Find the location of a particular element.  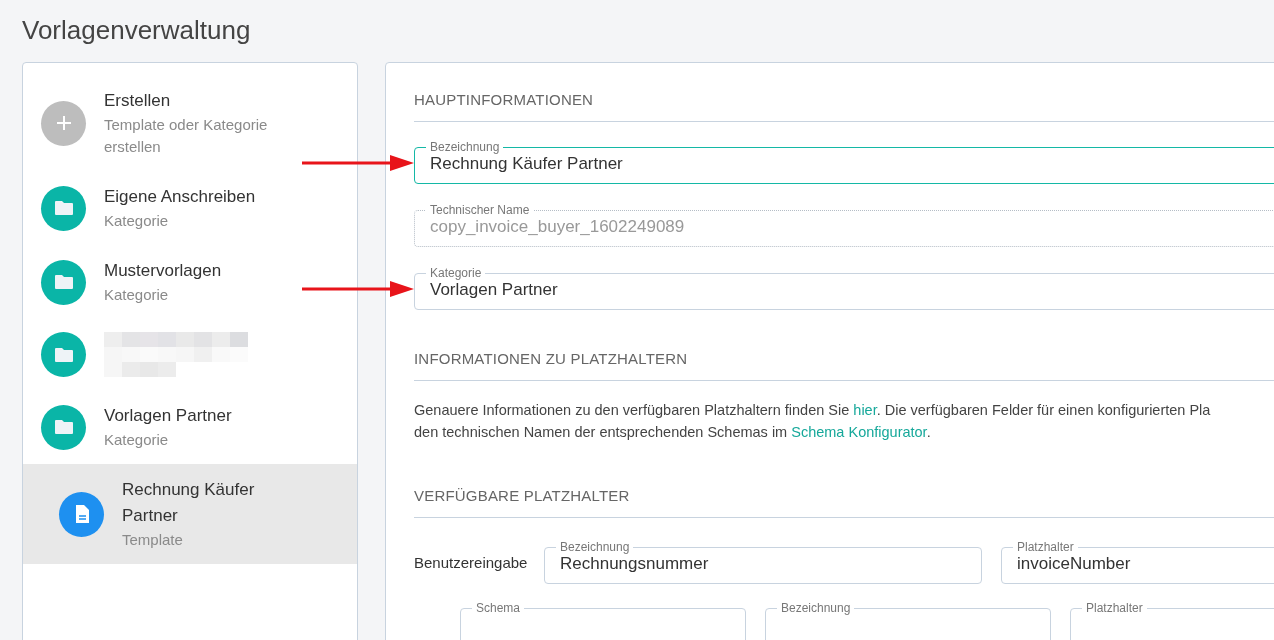

field-value: invoiceNumber is located at coordinates (1074, 564).